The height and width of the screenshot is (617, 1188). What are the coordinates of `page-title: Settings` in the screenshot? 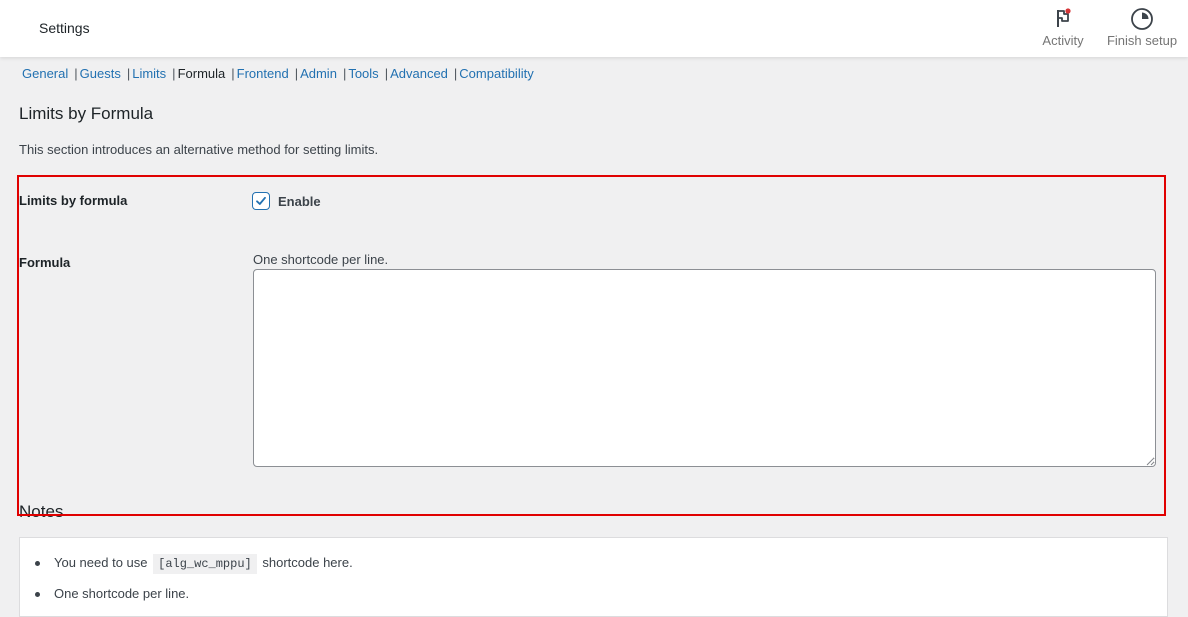 It's located at (64, 28).